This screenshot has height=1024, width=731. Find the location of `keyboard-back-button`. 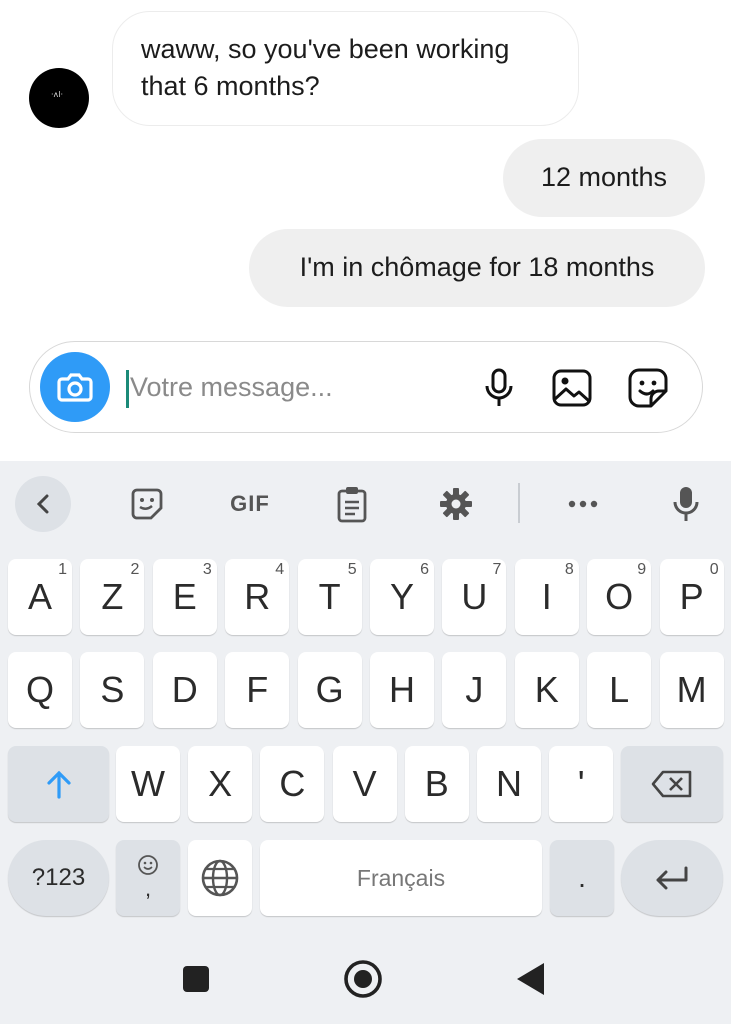

keyboard-back-button is located at coordinates (43, 504).